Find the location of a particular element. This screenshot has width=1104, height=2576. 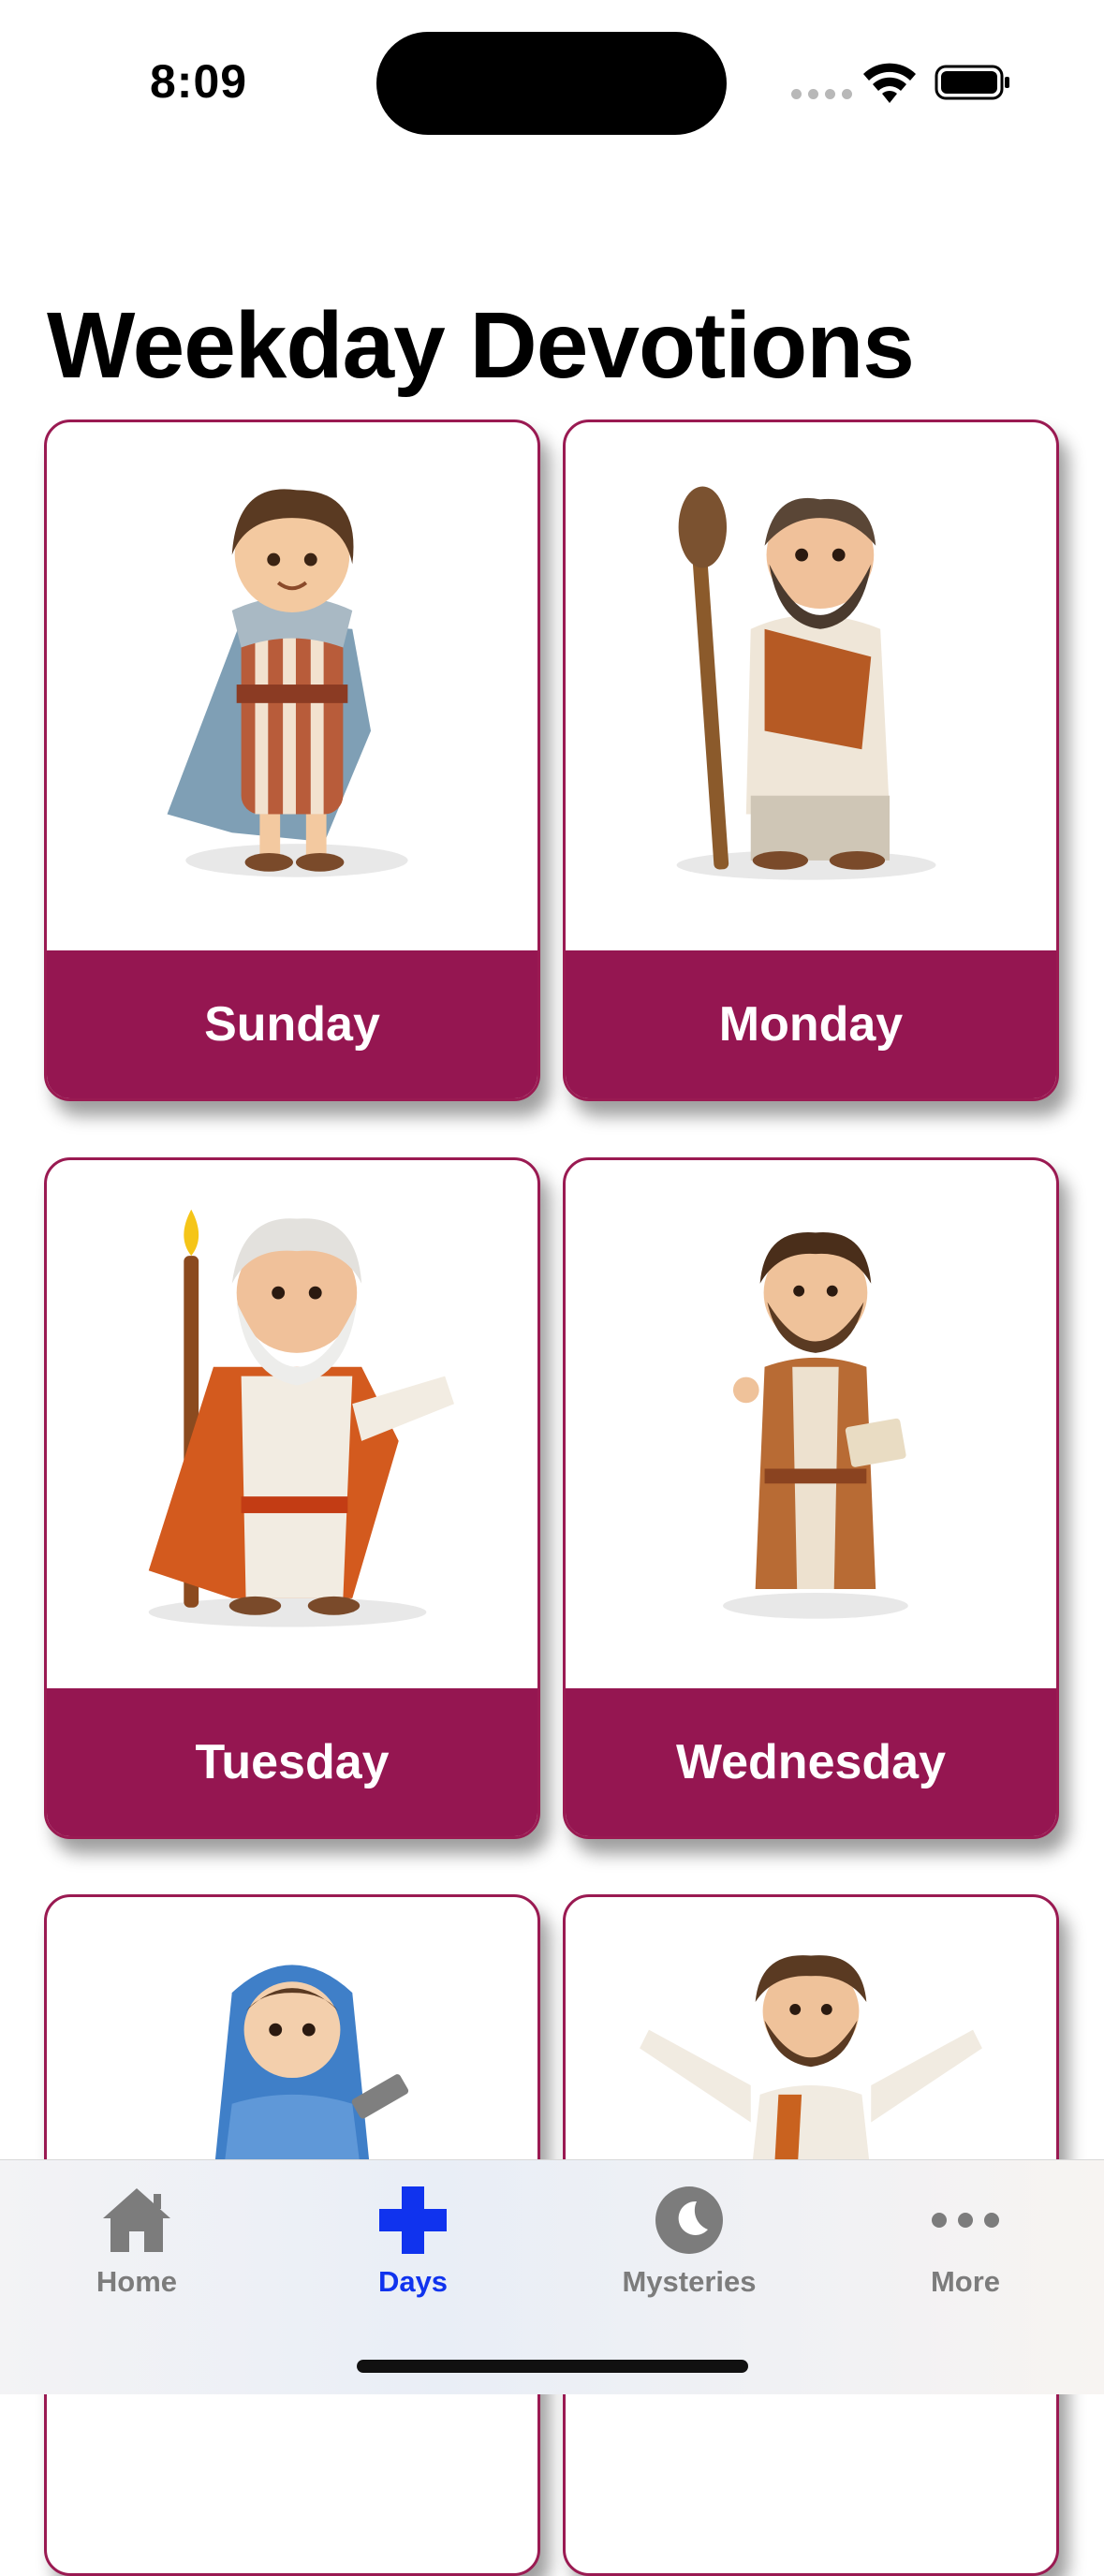

home-indicator is located at coordinates (552, 2366).